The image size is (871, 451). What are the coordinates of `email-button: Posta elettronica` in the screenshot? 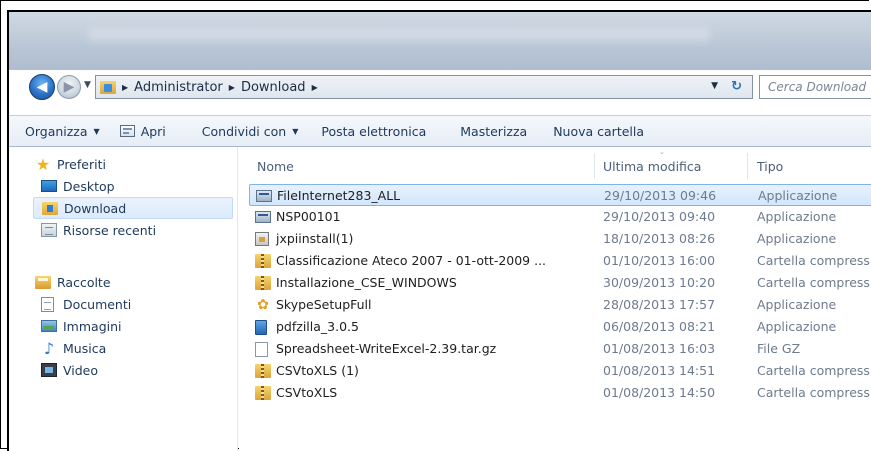 It's located at (373, 131).